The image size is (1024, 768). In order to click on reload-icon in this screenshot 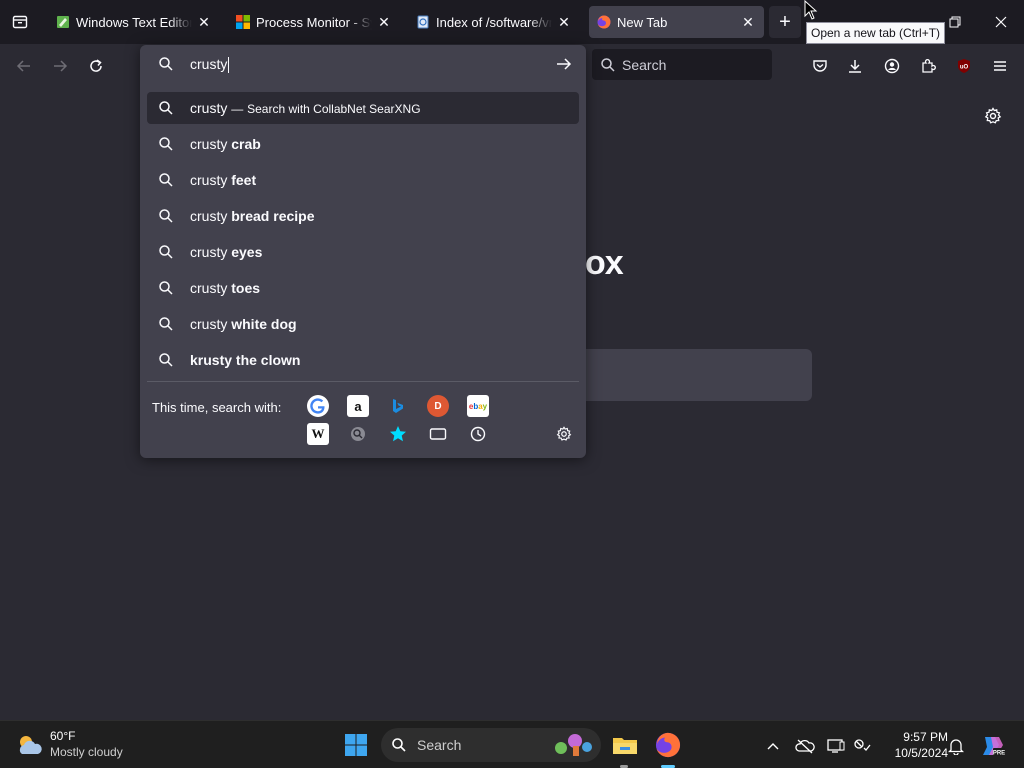, I will do `click(96, 65)`.